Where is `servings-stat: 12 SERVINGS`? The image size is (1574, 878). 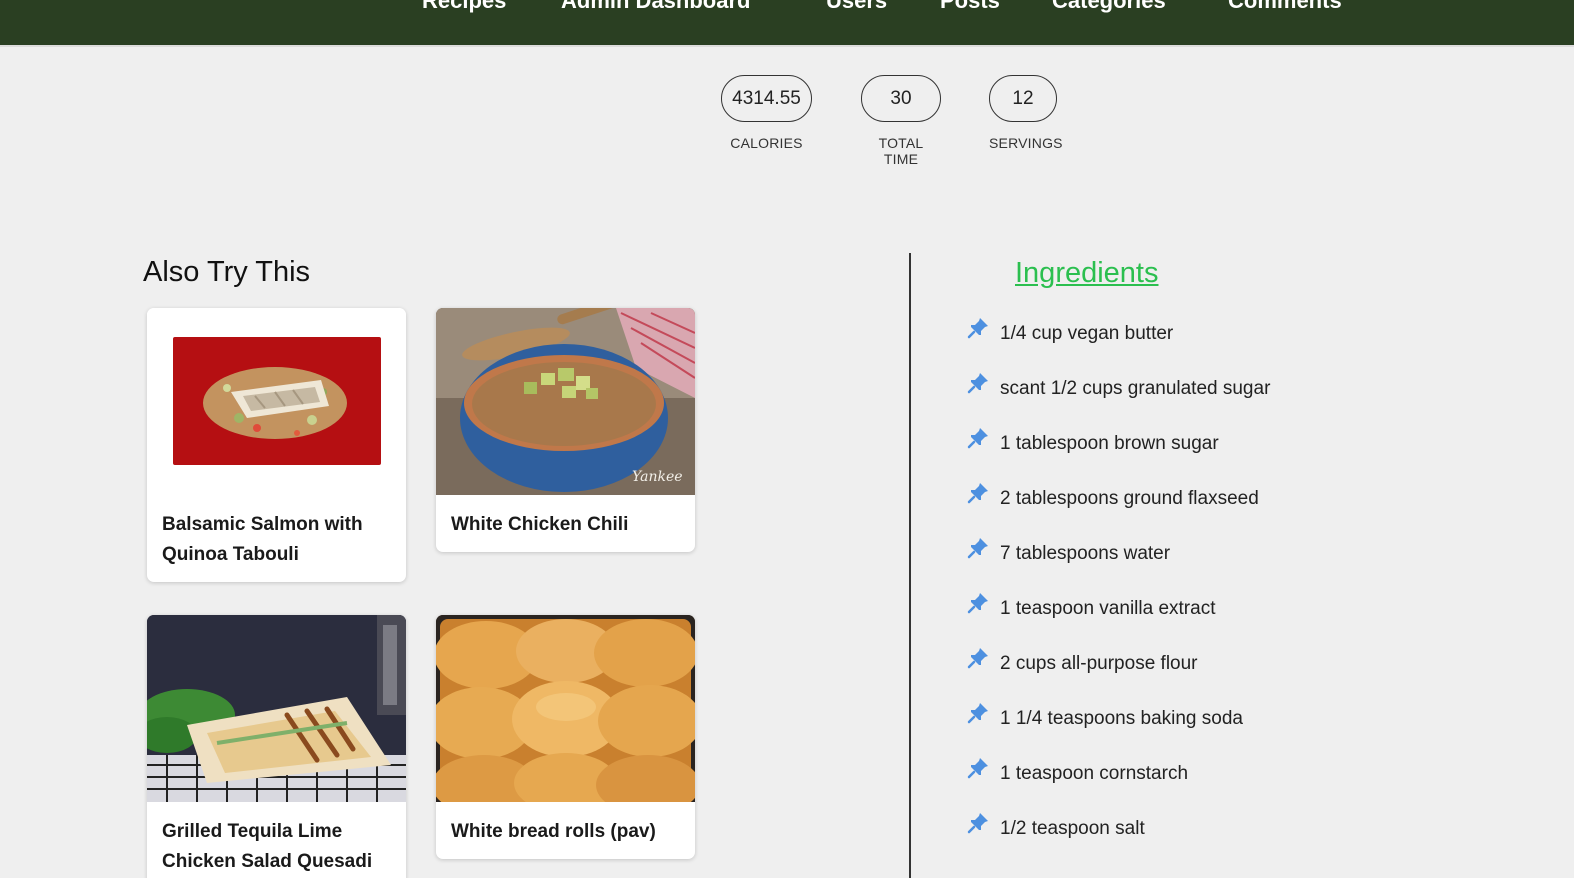 servings-stat: 12 SERVINGS is located at coordinates (1026, 113).